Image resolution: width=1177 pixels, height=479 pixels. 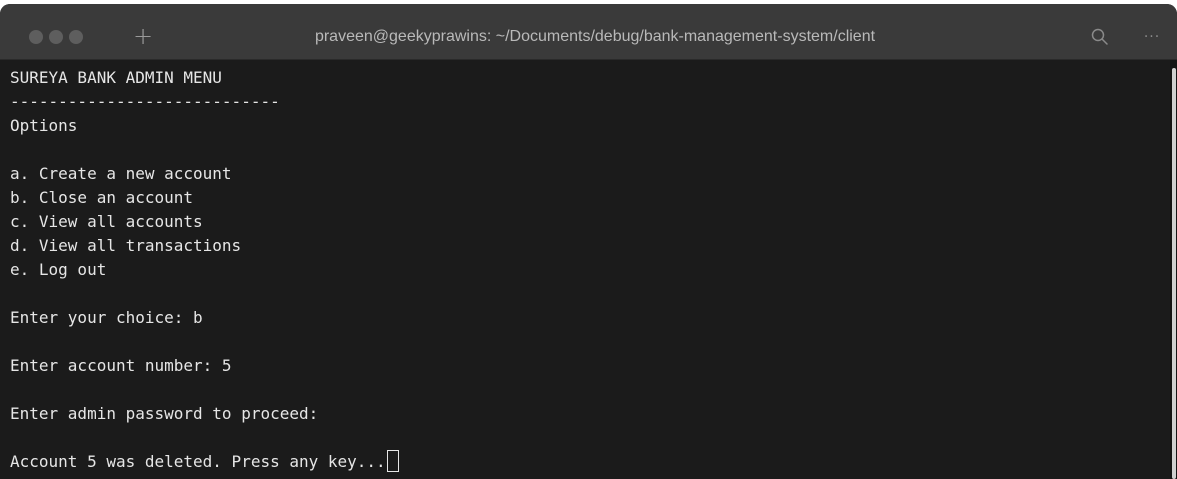 What do you see at coordinates (102, 197) in the screenshot?
I see `terminal-line-6: b. Close an account` at bounding box center [102, 197].